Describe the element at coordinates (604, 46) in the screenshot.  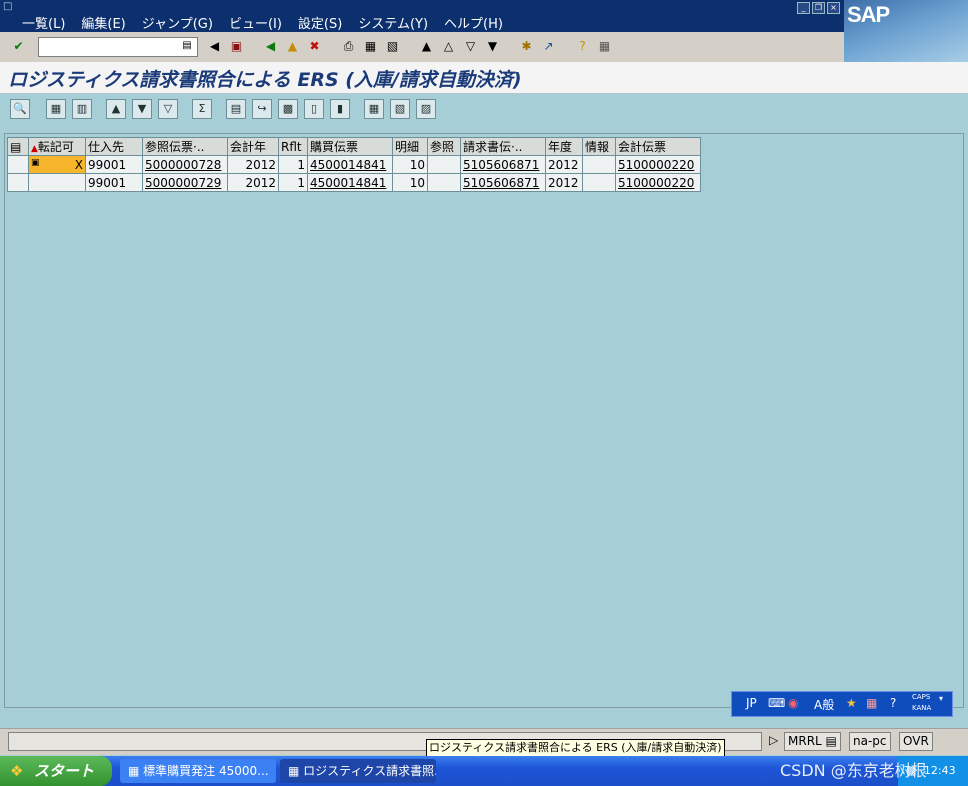
I see `layout-menu-icon: ▦` at that location.